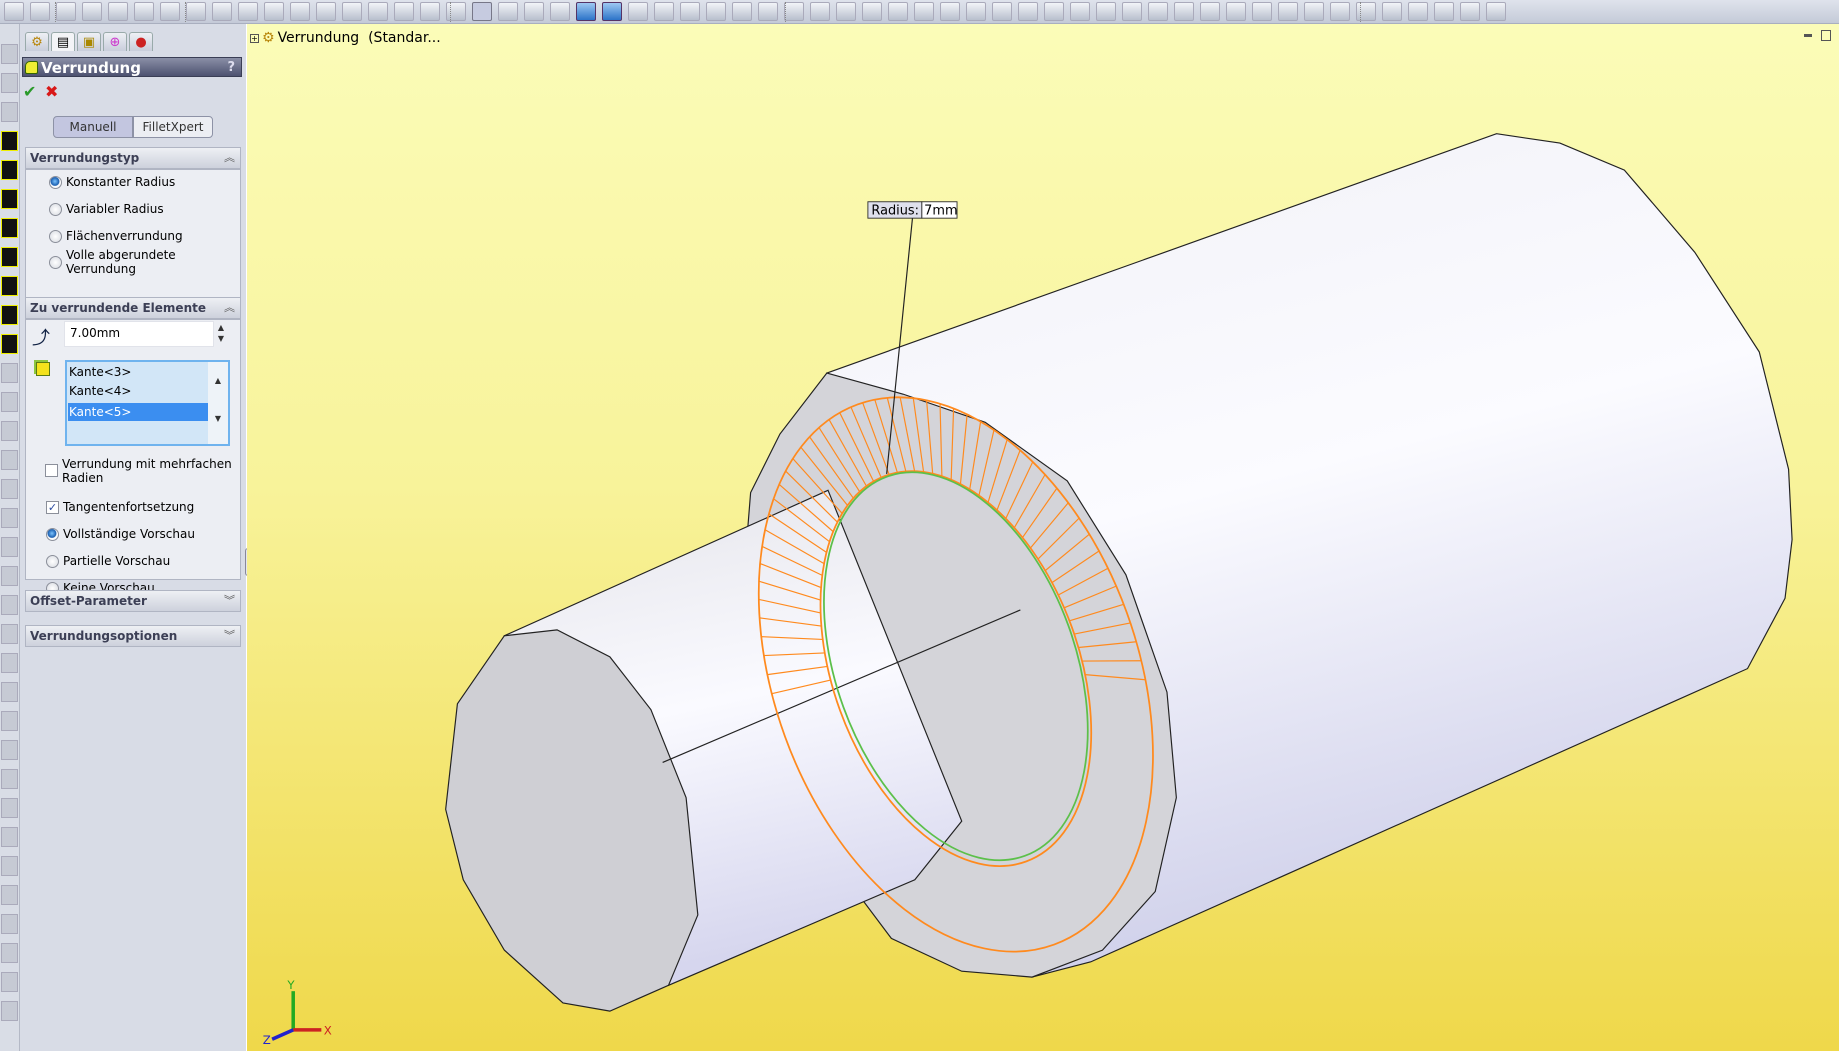  Describe the element at coordinates (328, 1031) in the screenshot. I see `triad-x: X` at that location.